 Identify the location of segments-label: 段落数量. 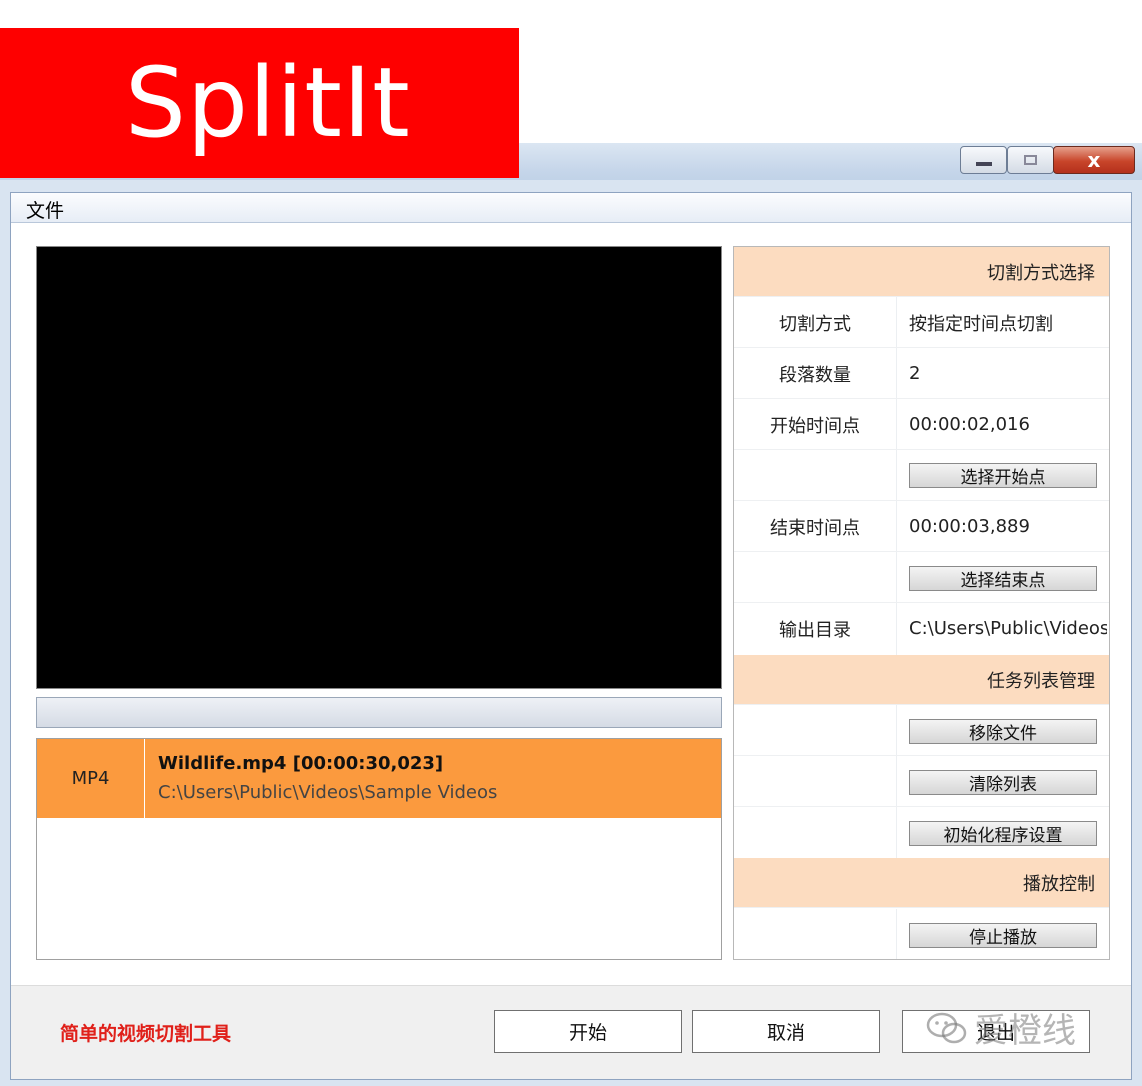
(815, 375).